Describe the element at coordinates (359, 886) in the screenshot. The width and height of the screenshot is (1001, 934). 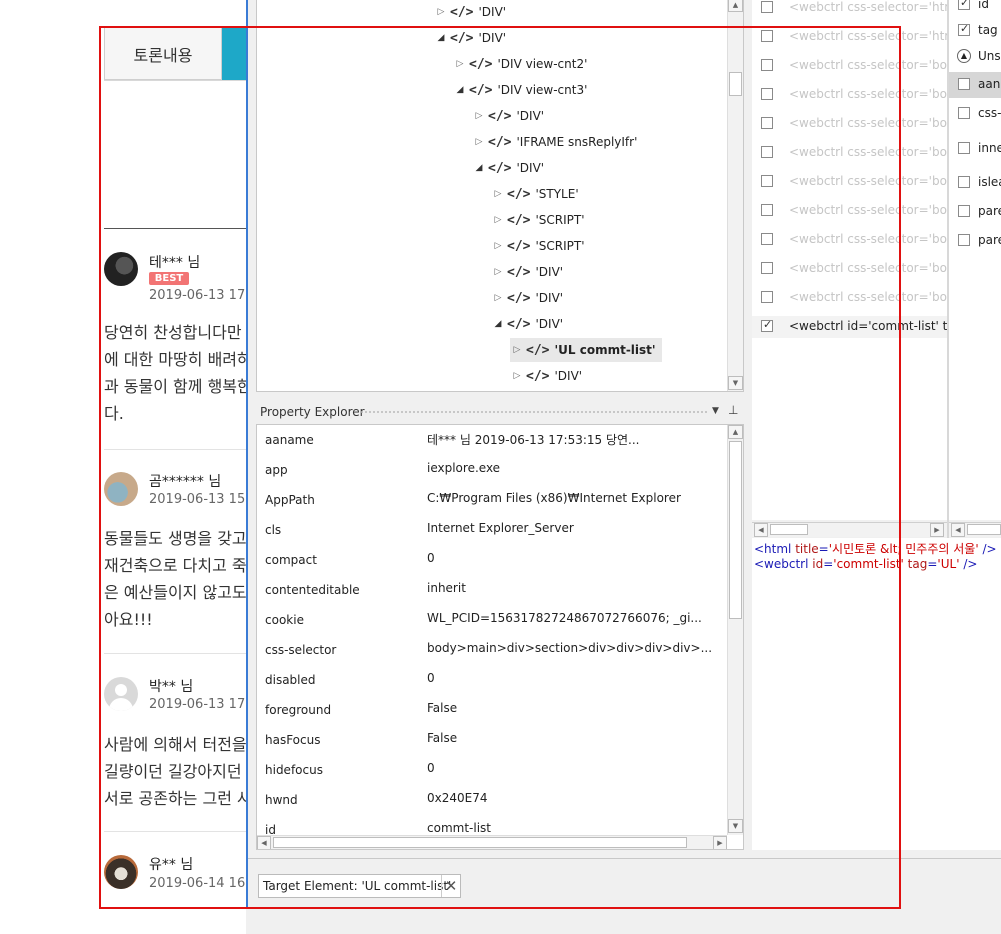
I see `target-element-box: Target Element: 'UL commt-list' ✕` at that location.